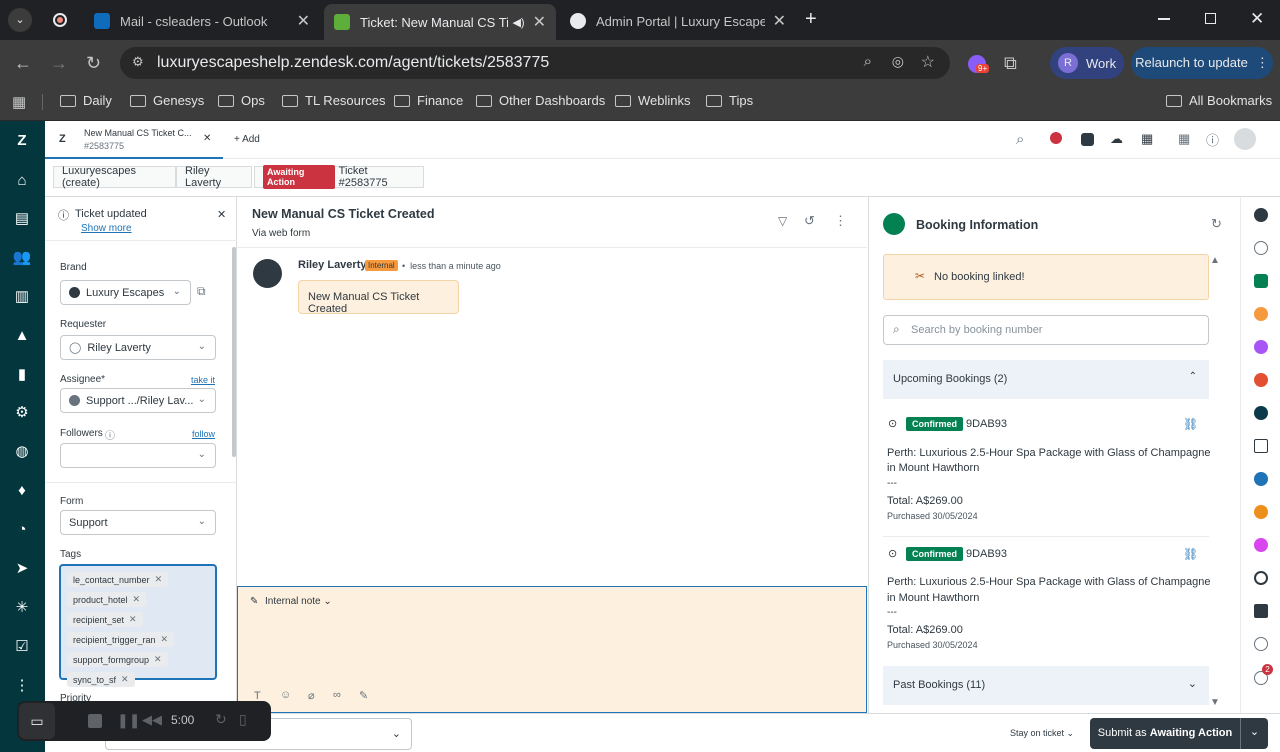  What do you see at coordinates (1046, 685) in the screenshot?
I see `past-bookings-header: Past Bookings (11) ⌄` at bounding box center [1046, 685].